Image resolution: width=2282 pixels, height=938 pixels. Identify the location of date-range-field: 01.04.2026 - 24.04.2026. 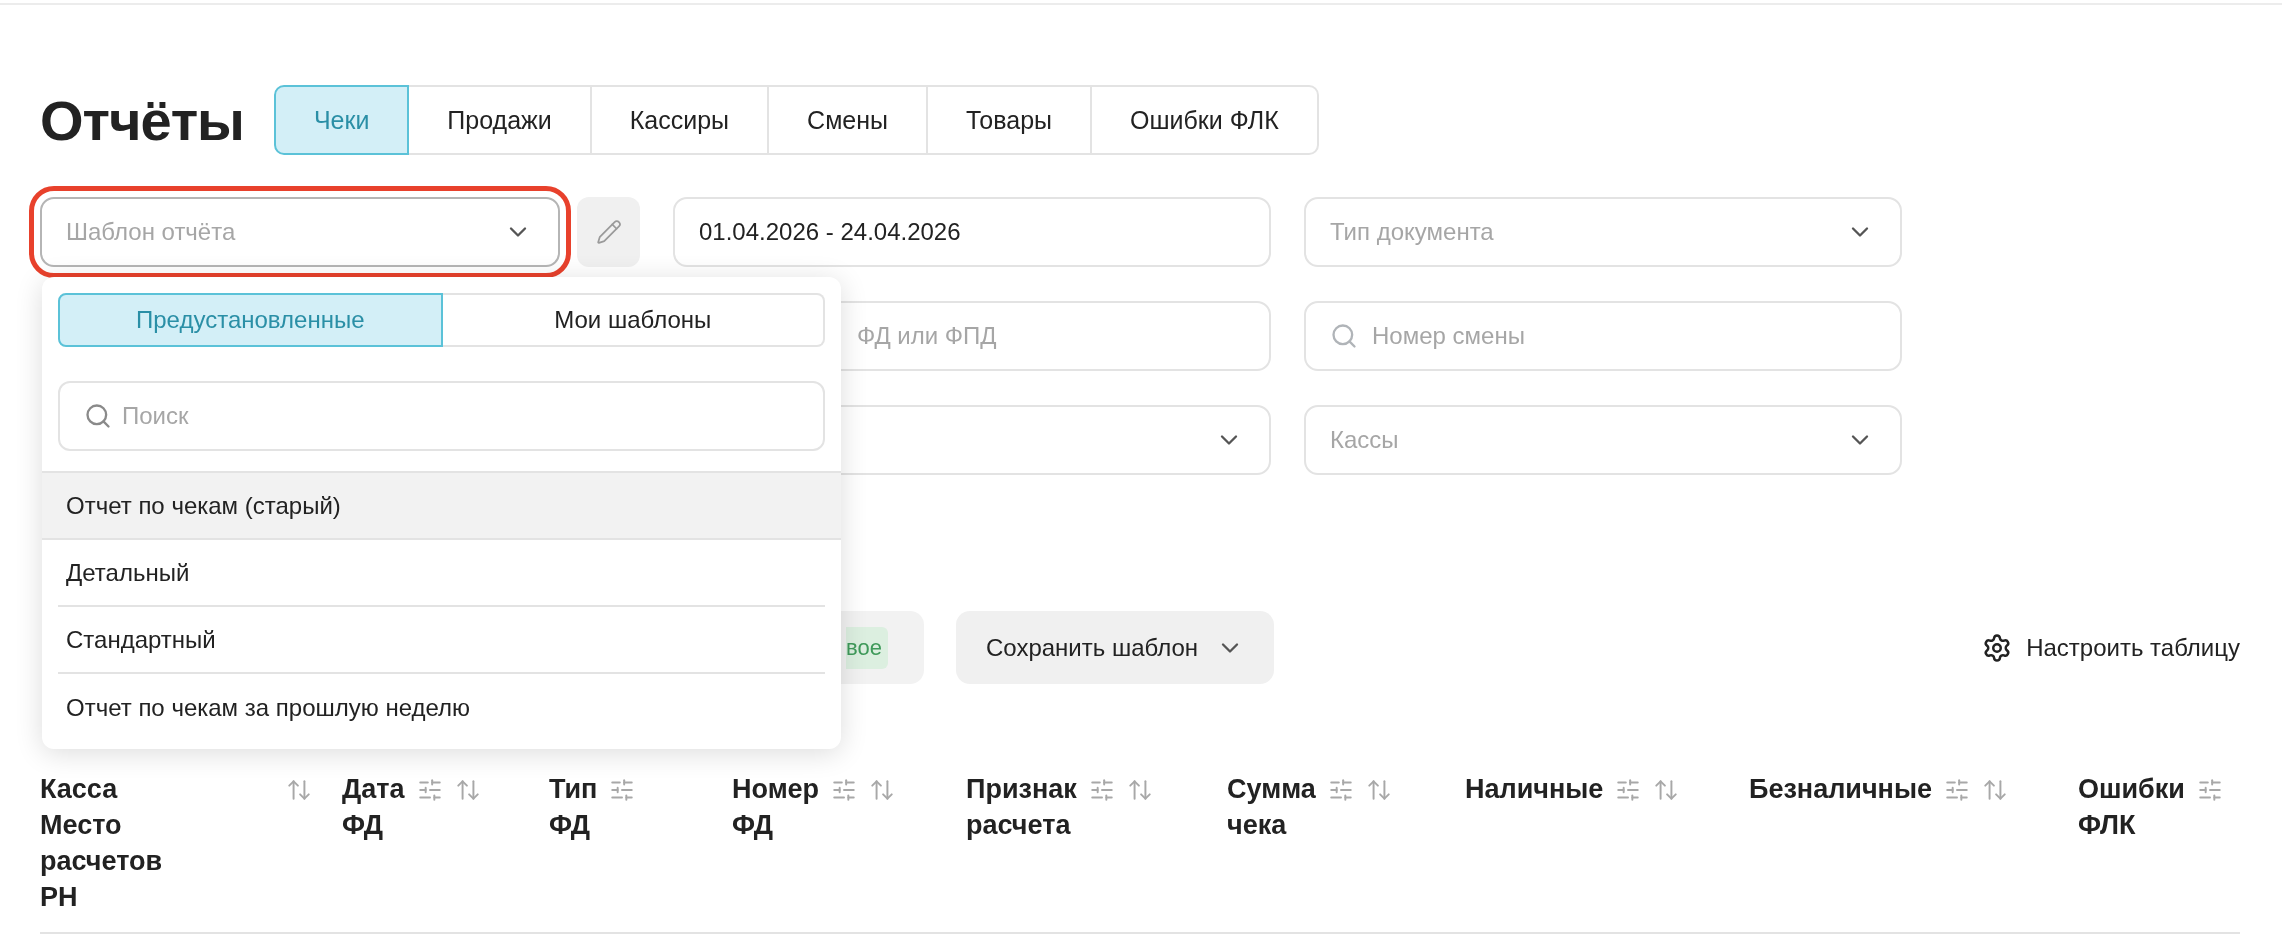
(972, 232).